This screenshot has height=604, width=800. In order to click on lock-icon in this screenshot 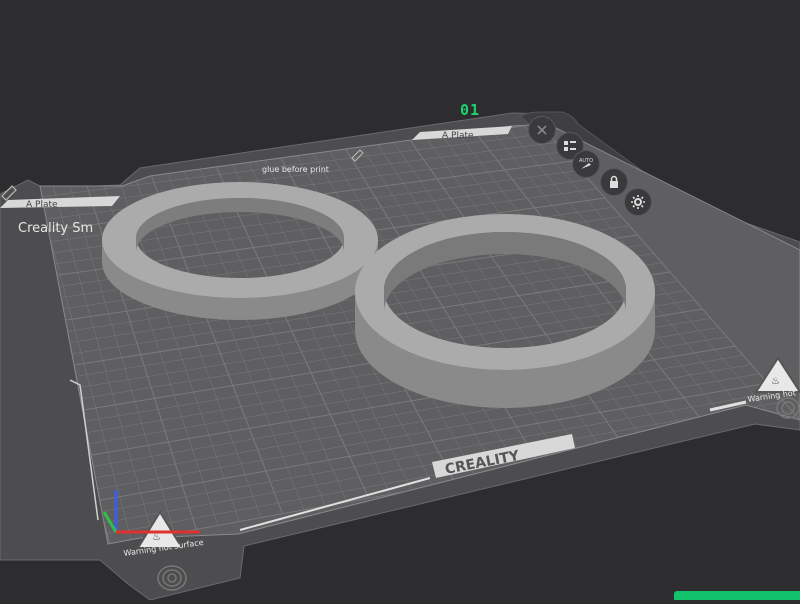, I will do `click(614, 181)`.